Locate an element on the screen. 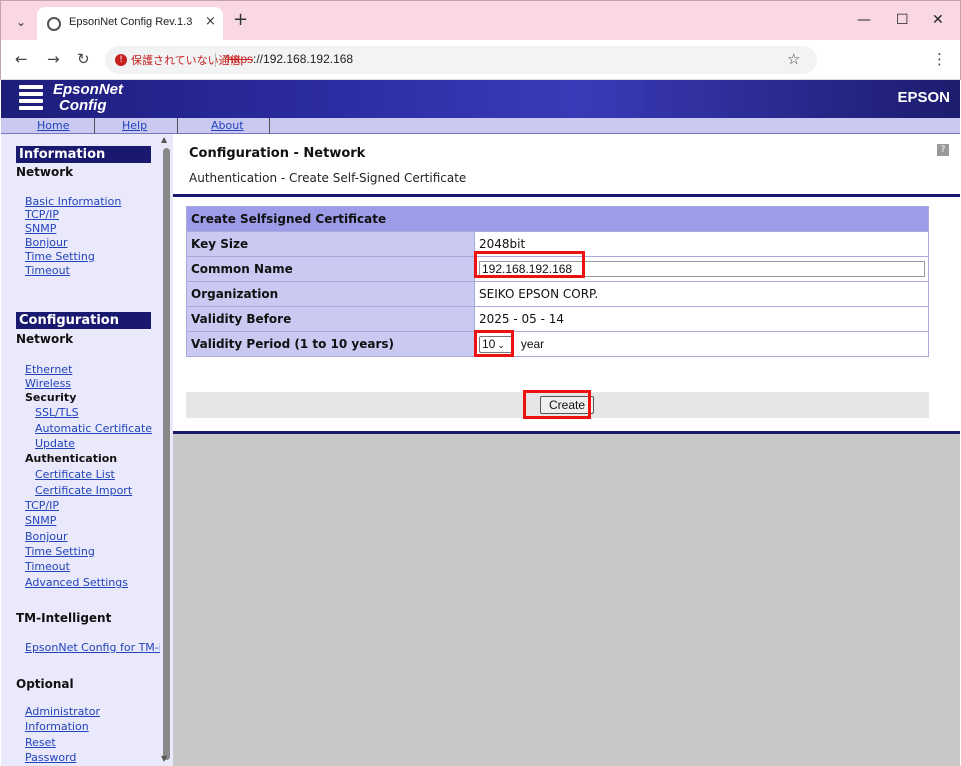 This screenshot has width=961, height=766. sidebar-item-conf-bonjour: Bonjour is located at coordinates (46, 536).